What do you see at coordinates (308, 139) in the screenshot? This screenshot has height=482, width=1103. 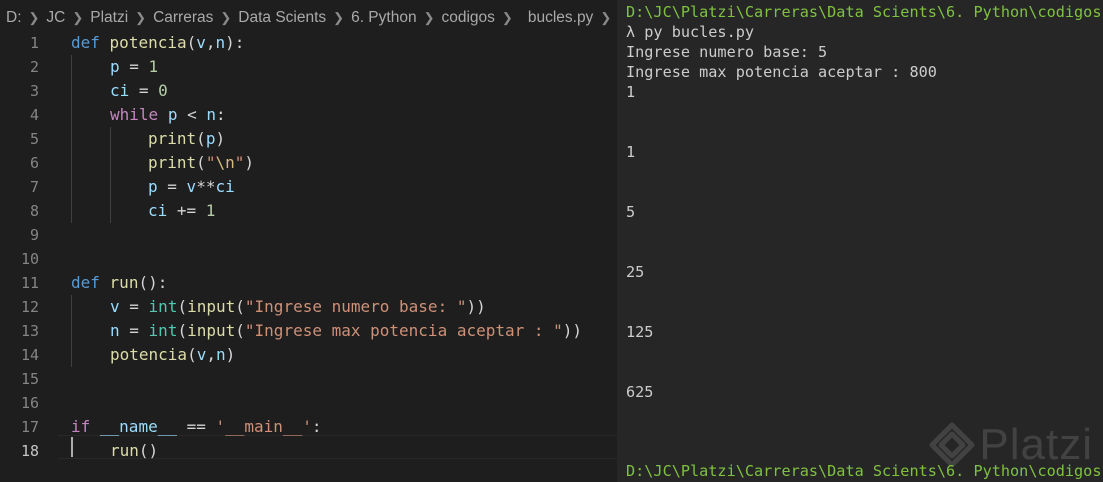 I see `code-line: 5 print(p)` at bounding box center [308, 139].